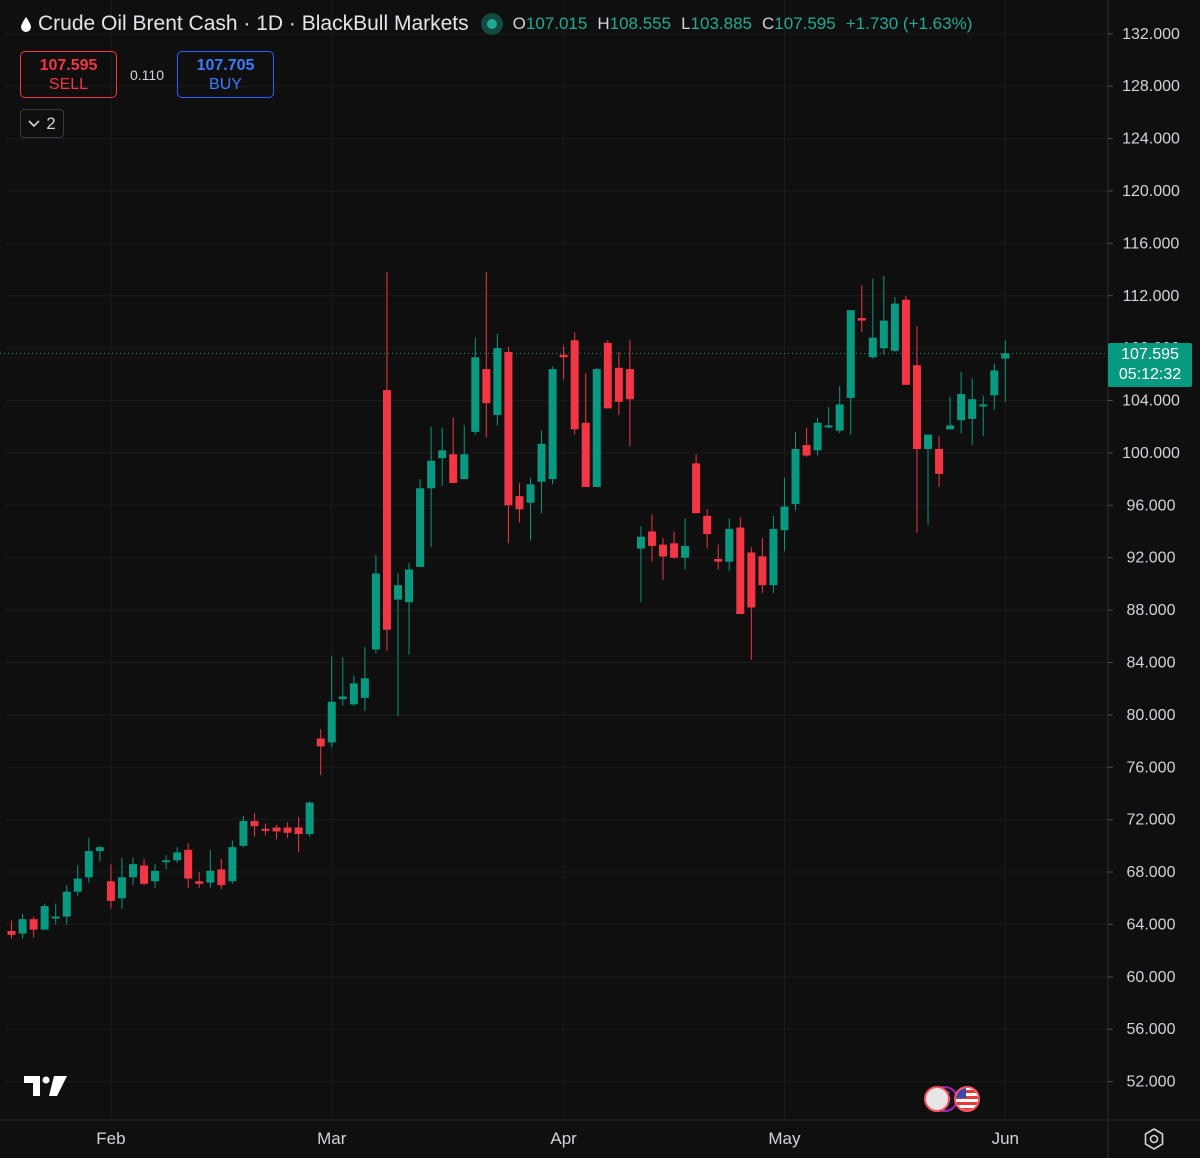 This screenshot has width=1200, height=1158. What do you see at coordinates (225, 74) in the screenshot?
I see `buy-button: 107.705 BUY` at bounding box center [225, 74].